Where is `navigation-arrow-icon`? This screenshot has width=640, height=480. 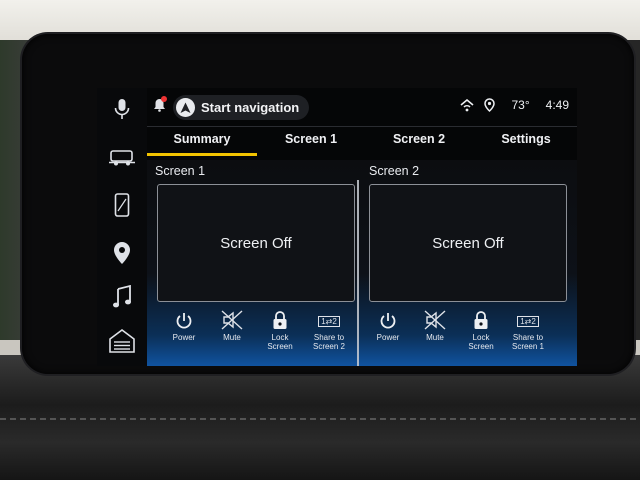 navigation-arrow-icon is located at coordinates (185, 107).